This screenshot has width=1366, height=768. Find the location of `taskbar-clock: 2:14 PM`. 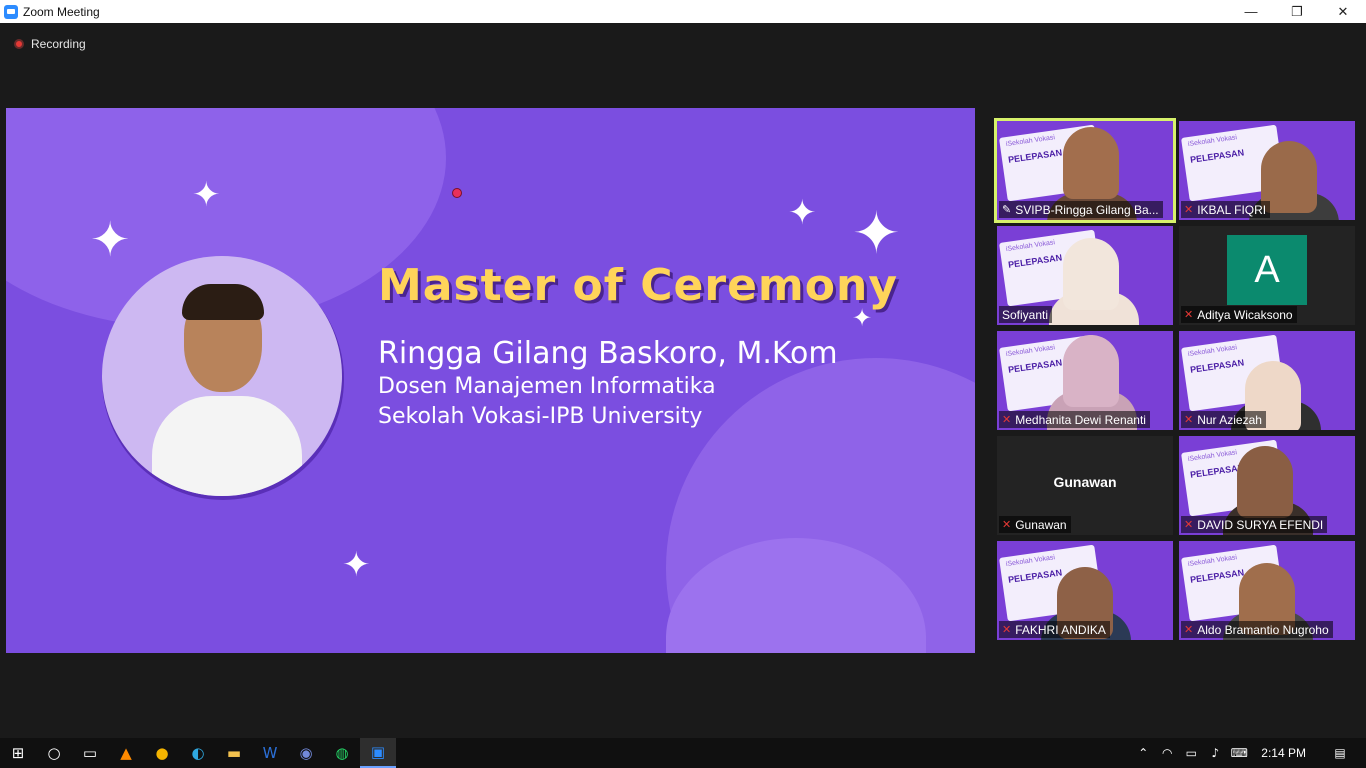

taskbar-clock: 2:14 PM is located at coordinates (1283, 753).